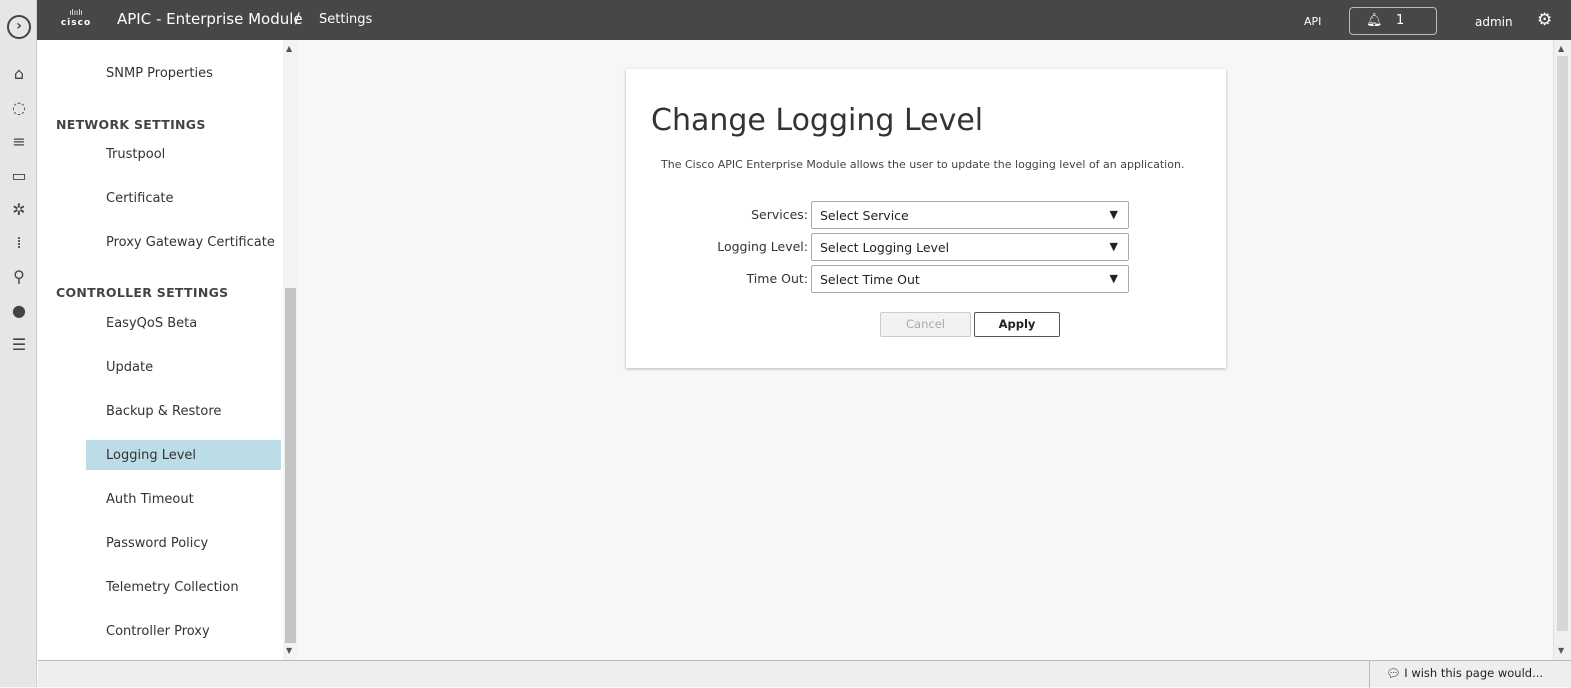 Image resolution: width=1571 pixels, height=688 pixels. I want to click on section-controller-settings: CONTROLLER SETTINGS, so click(142, 292).